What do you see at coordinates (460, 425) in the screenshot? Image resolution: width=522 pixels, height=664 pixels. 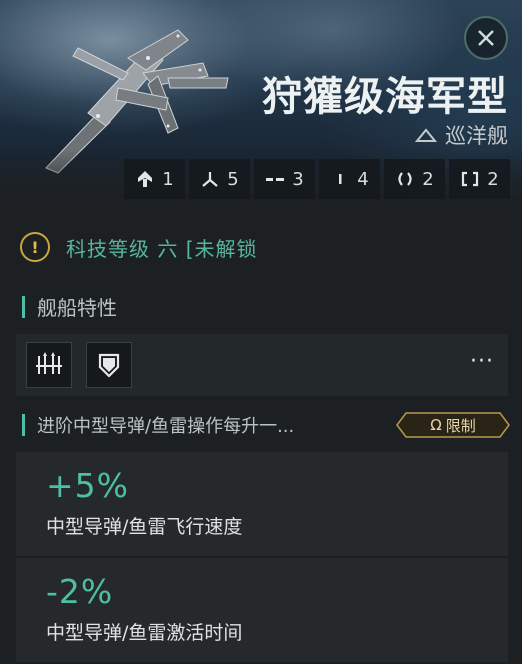 I see `limit-badge-label: 限制` at bounding box center [460, 425].